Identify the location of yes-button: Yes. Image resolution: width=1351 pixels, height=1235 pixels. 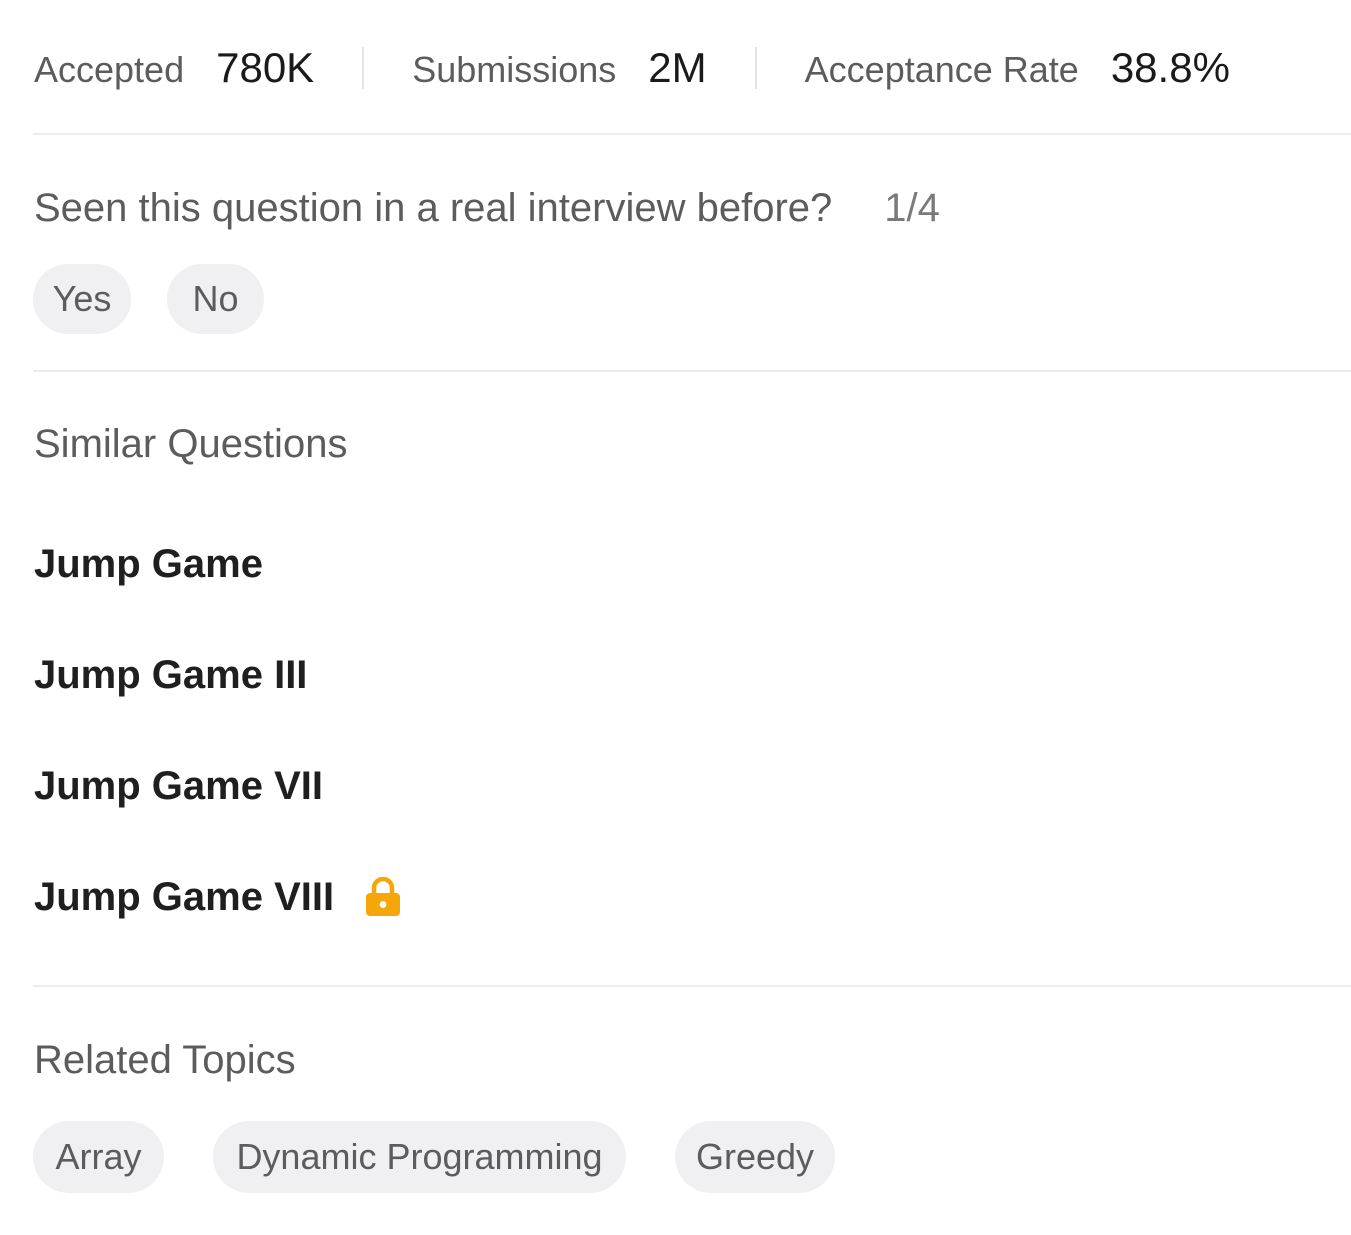
(82, 299).